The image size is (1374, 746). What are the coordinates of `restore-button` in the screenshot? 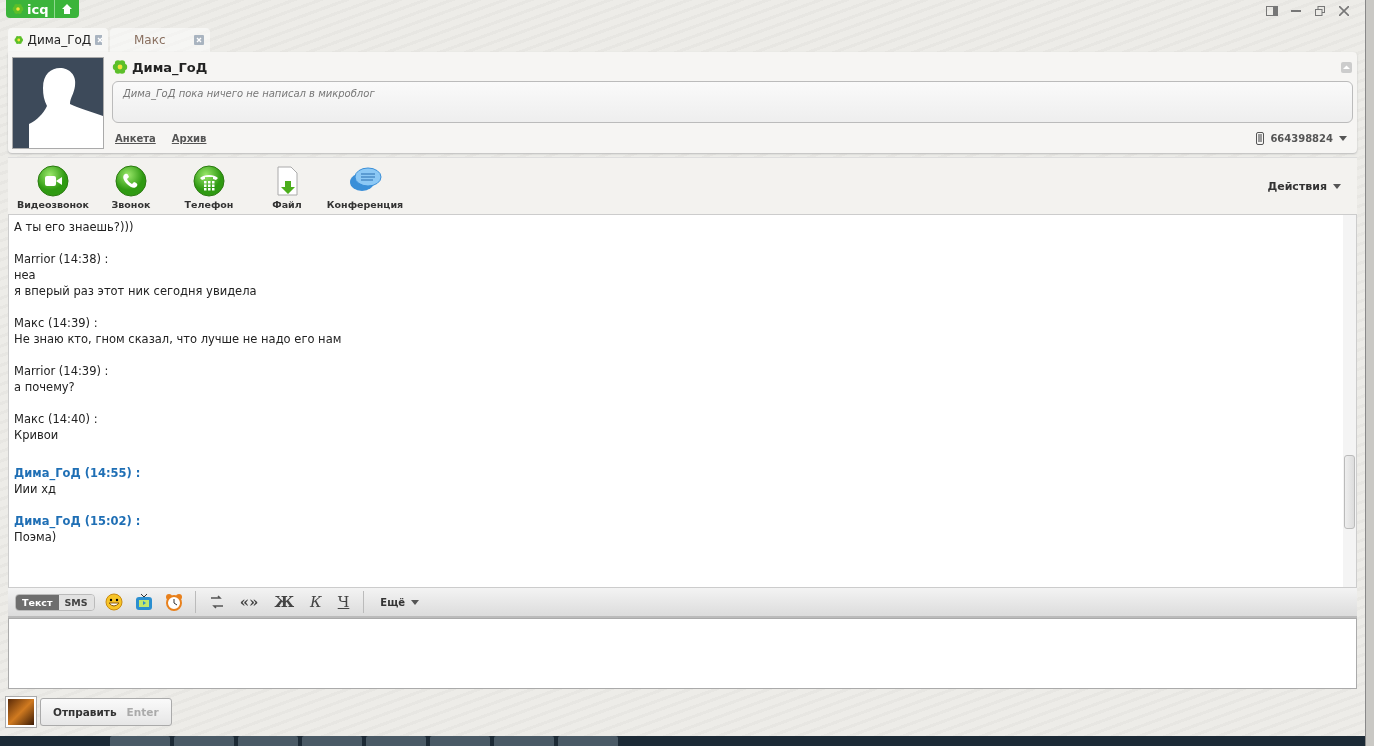 It's located at (1320, 11).